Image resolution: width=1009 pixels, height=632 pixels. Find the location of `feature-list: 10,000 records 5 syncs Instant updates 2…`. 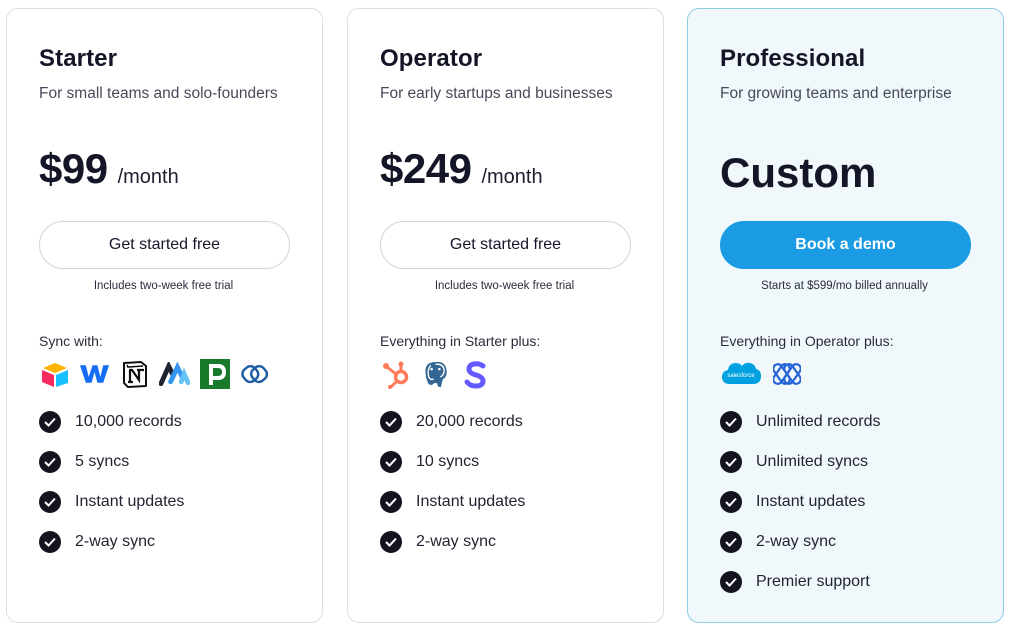

feature-list: 10,000 records 5 syncs Instant updates 2… is located at coordinates (111, 482).